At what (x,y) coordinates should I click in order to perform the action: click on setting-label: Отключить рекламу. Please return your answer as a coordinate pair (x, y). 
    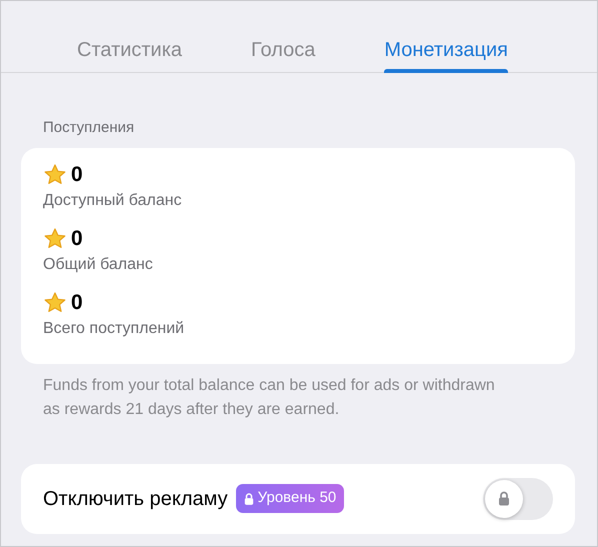
    Looking at the image, I should click on (135, 499).